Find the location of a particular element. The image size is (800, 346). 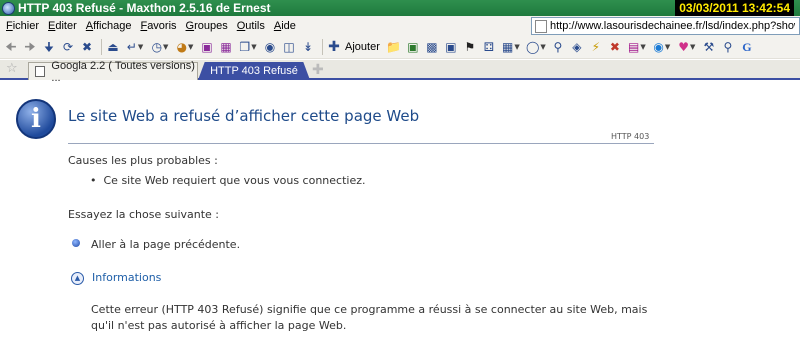

forward-icon: 🠊 is located at coordinates (30, 47).